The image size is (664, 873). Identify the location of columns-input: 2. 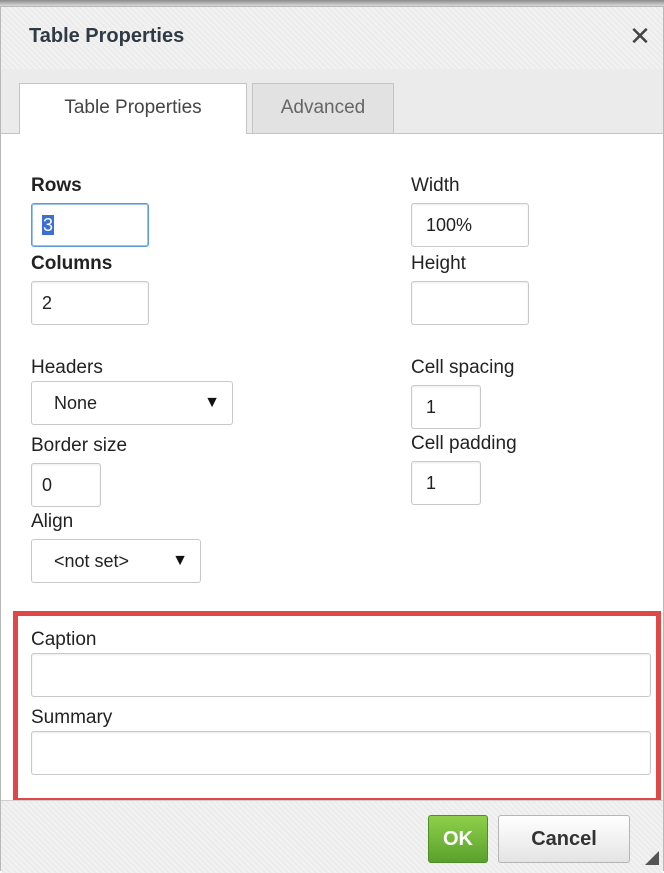
(90, 303).